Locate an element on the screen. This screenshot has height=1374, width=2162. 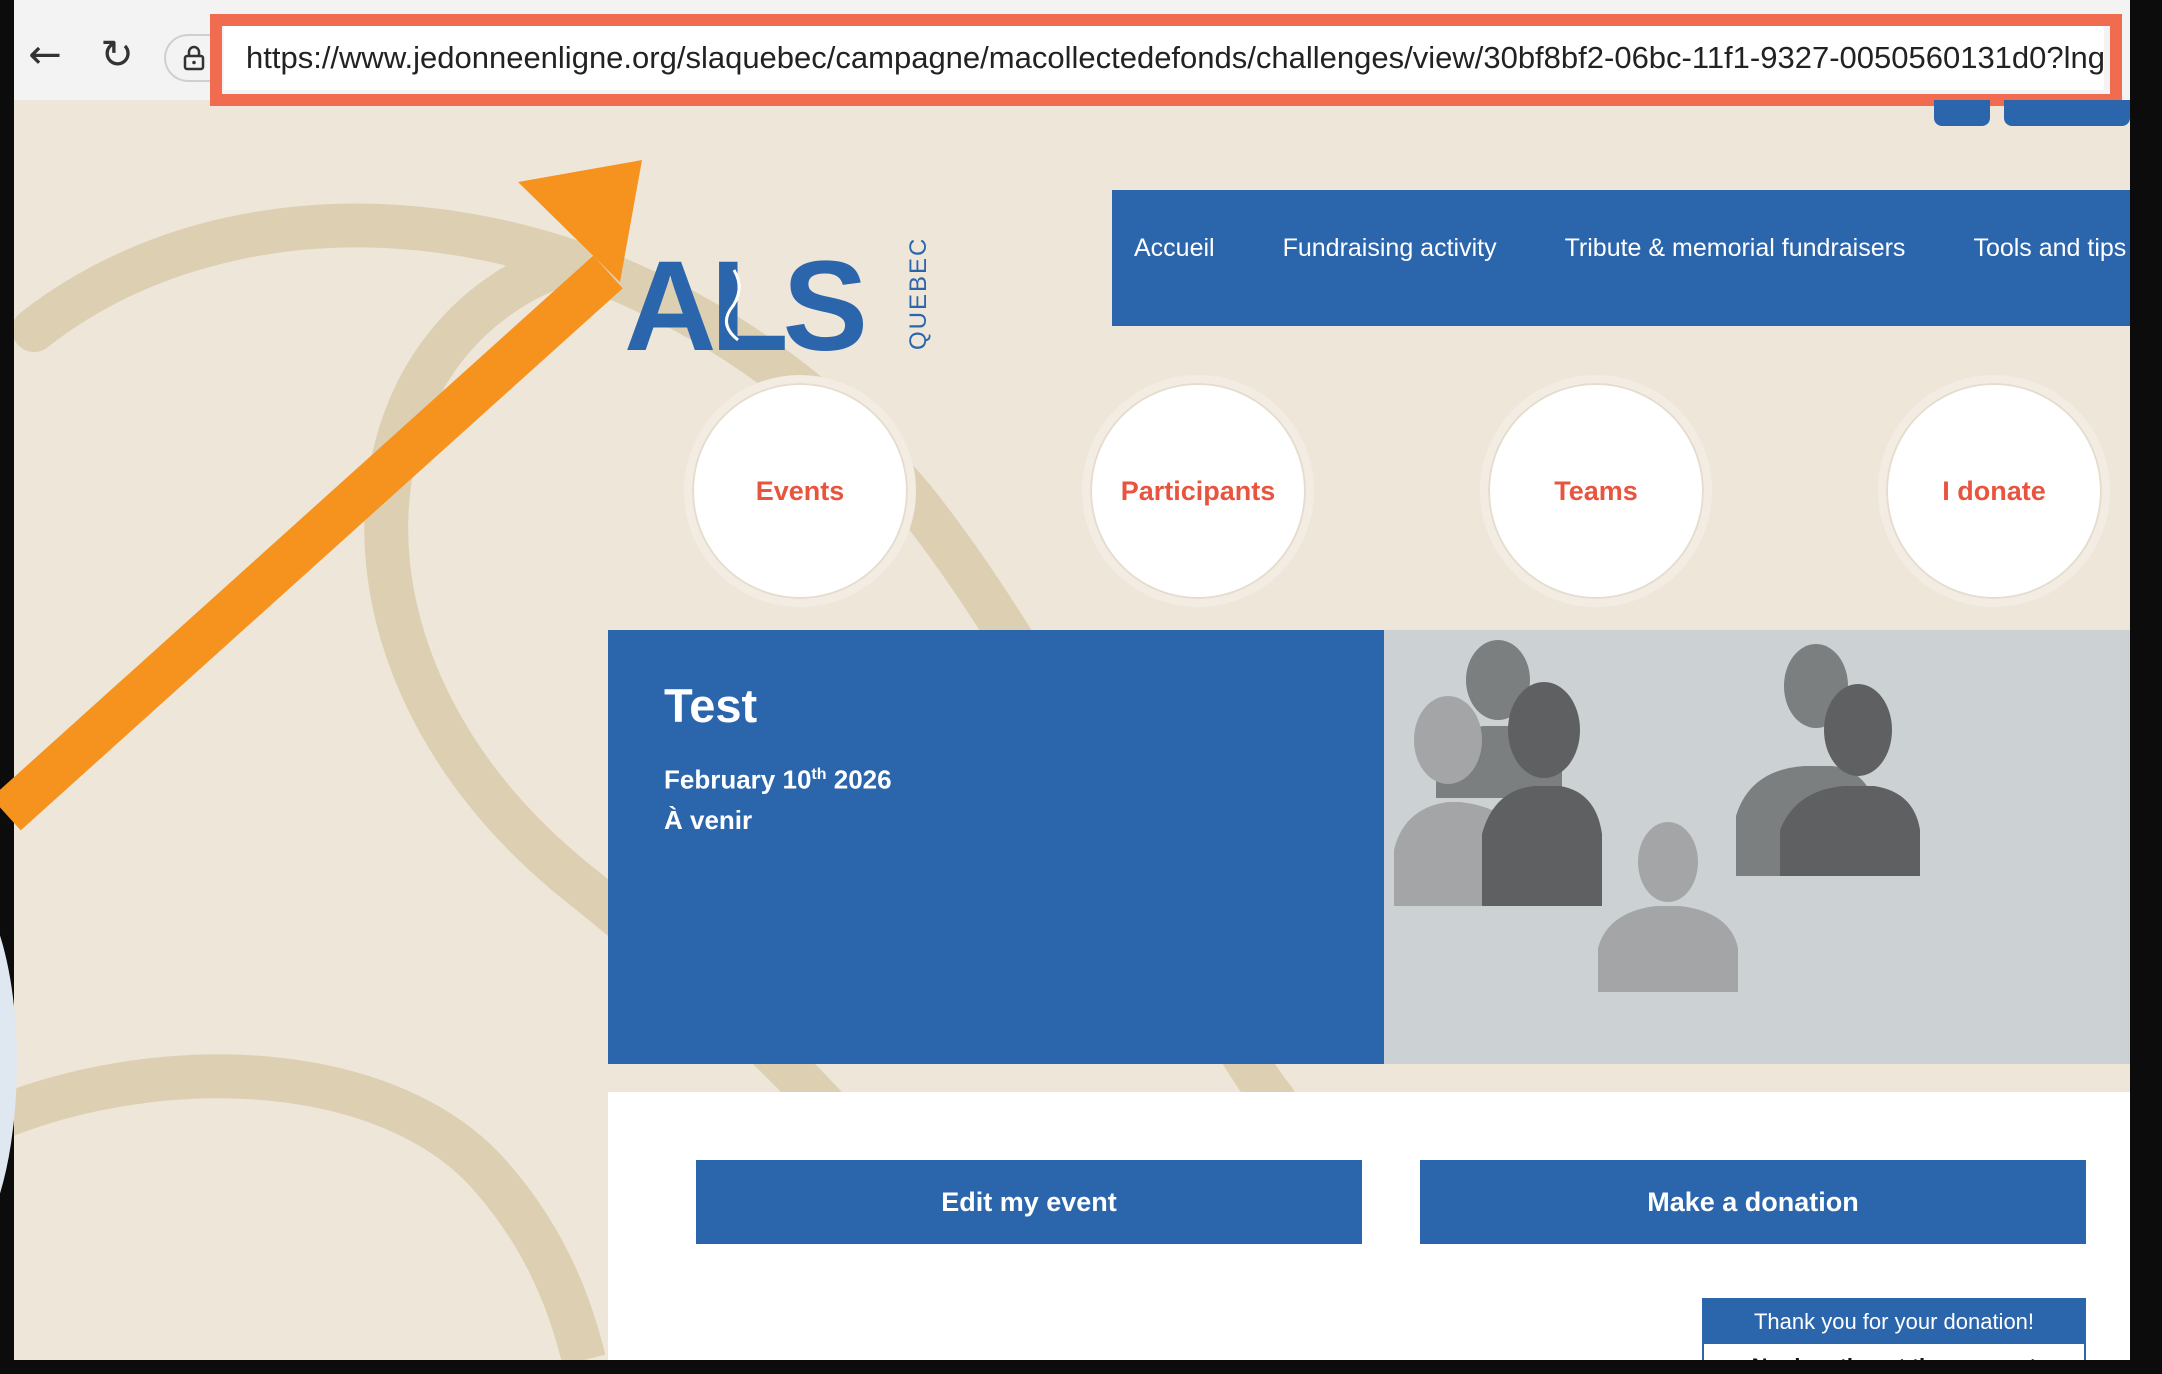
teams-circle-button: Teams is located at coordinates (1596, 491).